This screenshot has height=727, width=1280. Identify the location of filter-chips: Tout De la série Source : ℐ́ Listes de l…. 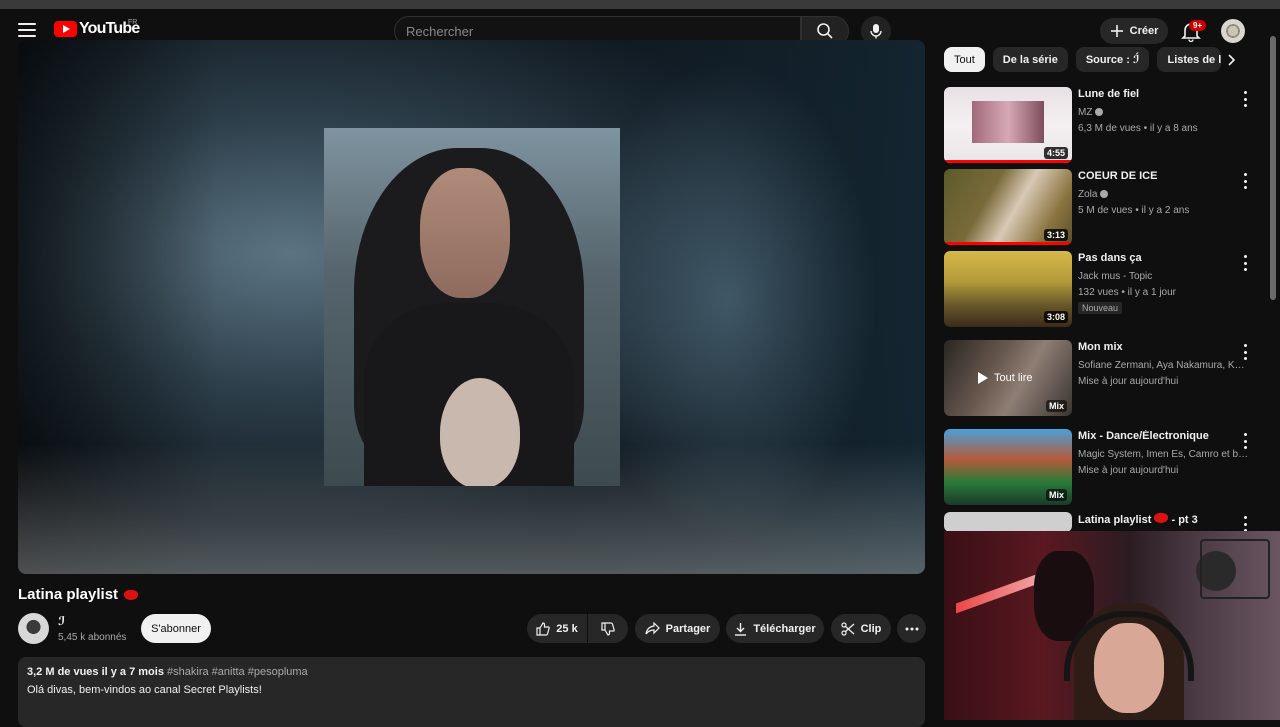
(1083, 59).